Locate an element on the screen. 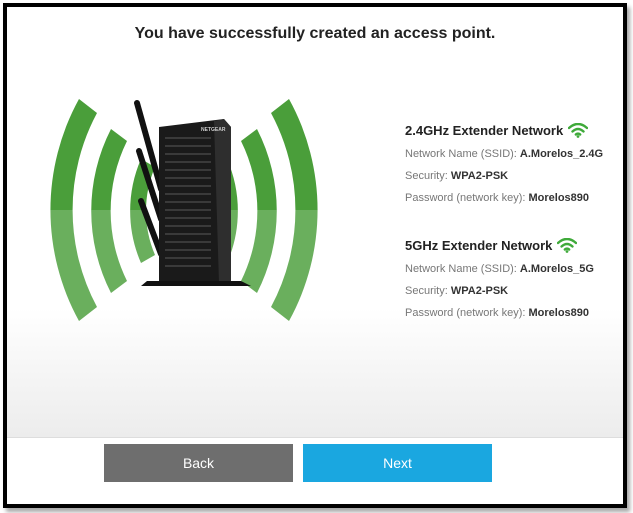 The image size is (633, 513). ssid-row-24ghz: Network Name (SSID): A.Morelos_2.4G is located at coordinates (504, 154).